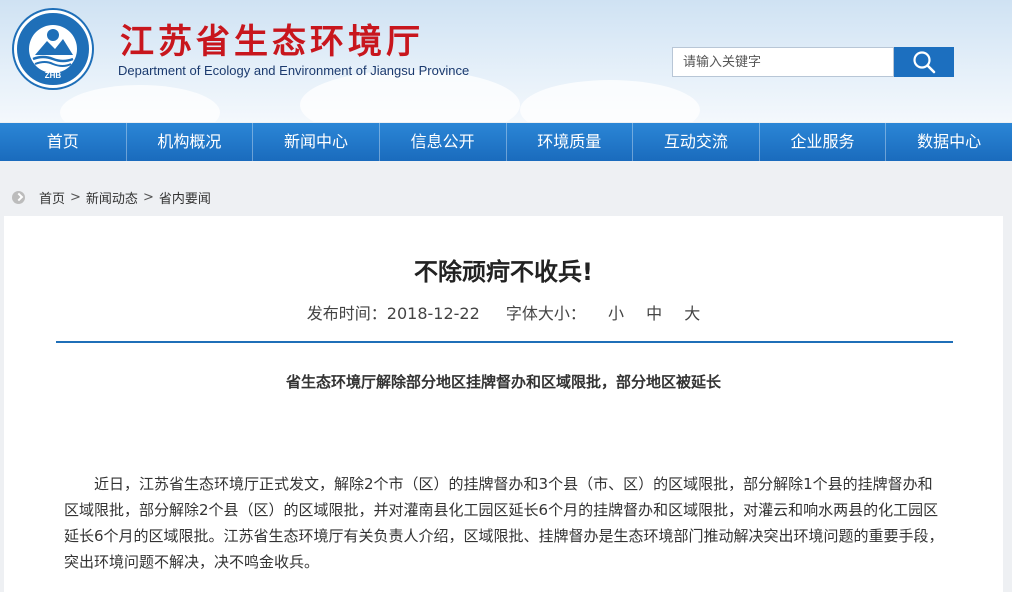 This screenshot has width=1012, height=592. Describe the element at coordinates (316, 142) in the screenshot. I see `nav-item-news: 新闻中心` at that location.